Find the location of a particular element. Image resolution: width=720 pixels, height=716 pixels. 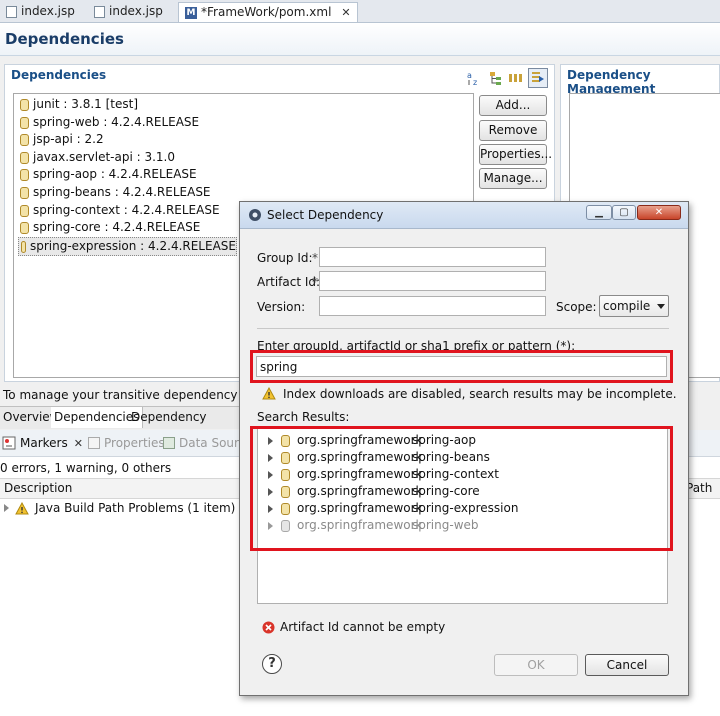

scope-select: compile is located at coordinates (634, 306).